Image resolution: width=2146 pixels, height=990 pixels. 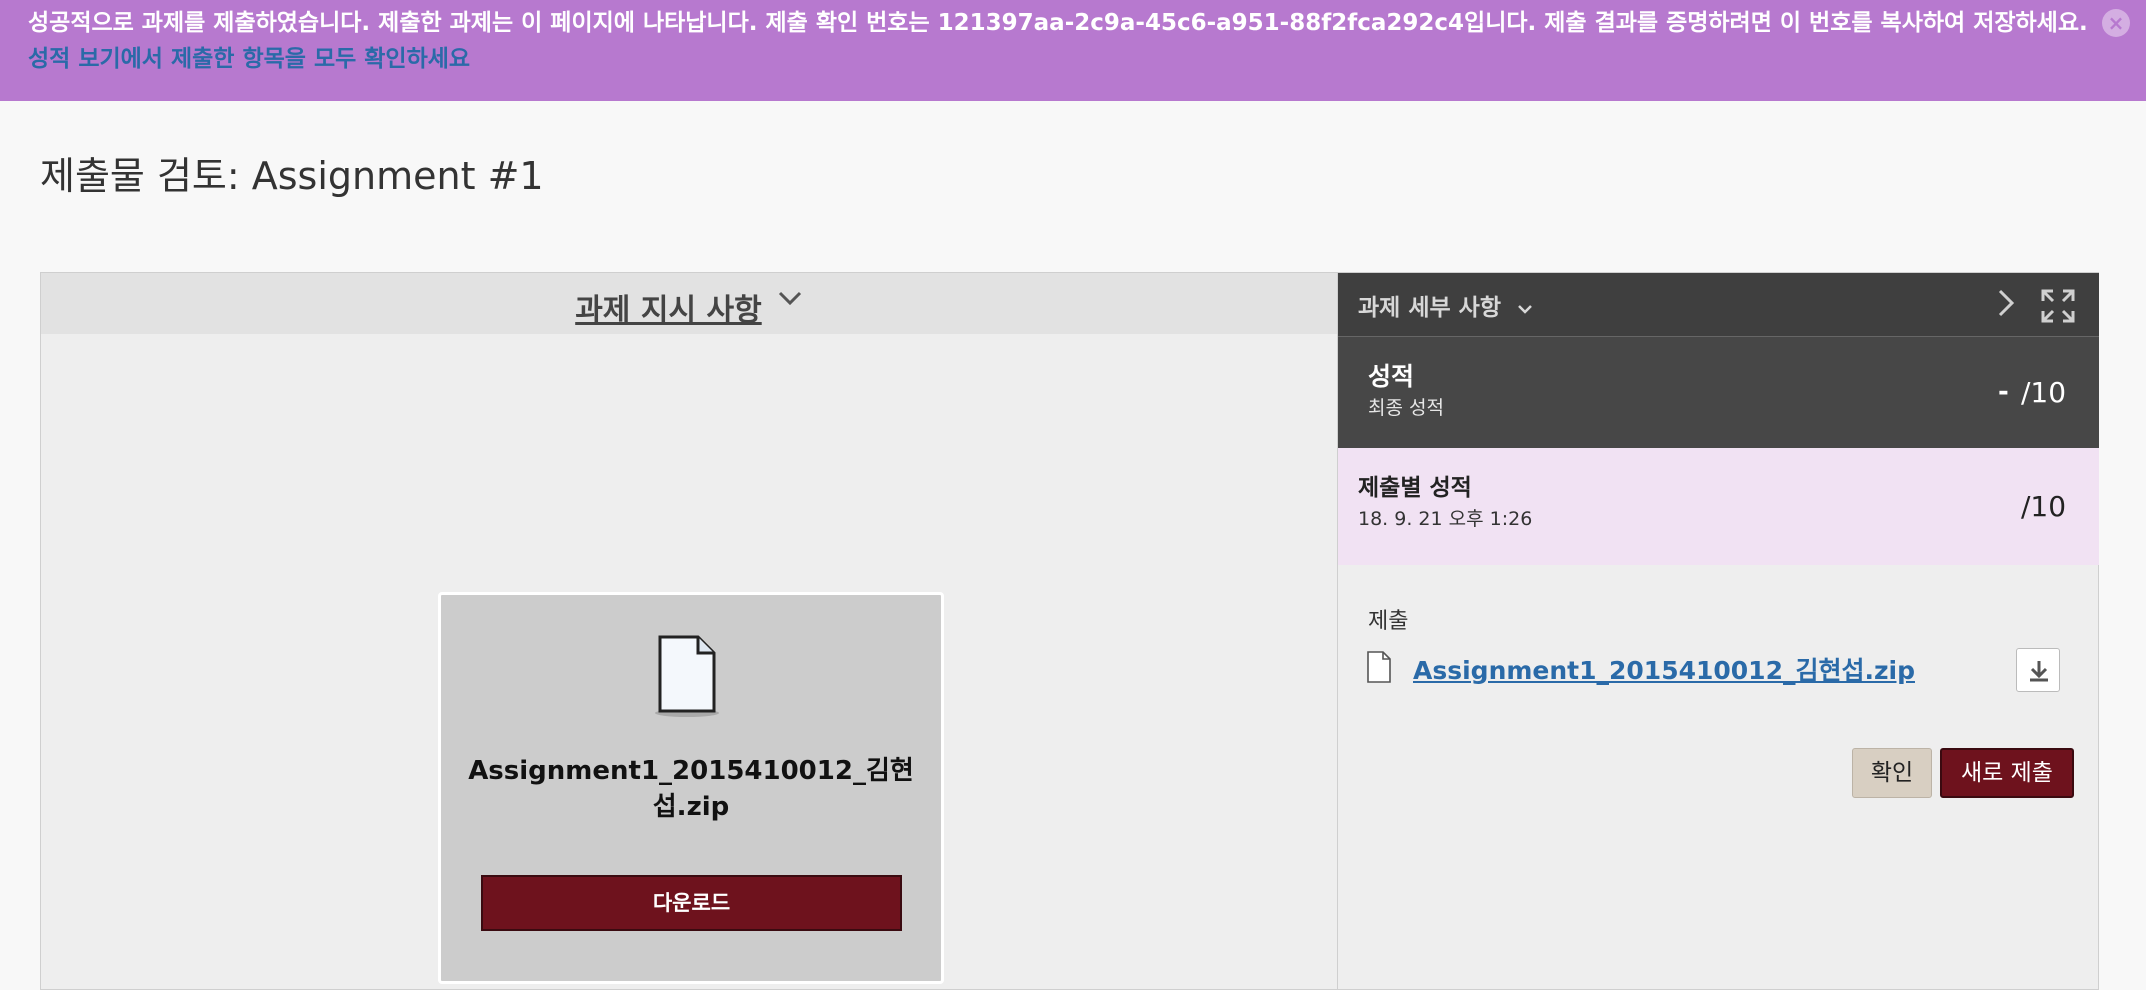 I want to click on attempt-grade-box: 제출별 성적 18. 9. 21 오후 1:26 /10, so click(x=1718, y=506).